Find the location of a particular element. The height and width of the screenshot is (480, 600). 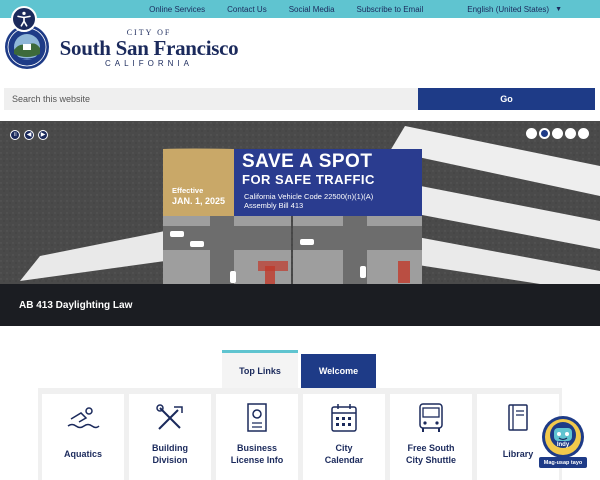

slideshow-next-button: ▶ is located at coordinates (43, 135).